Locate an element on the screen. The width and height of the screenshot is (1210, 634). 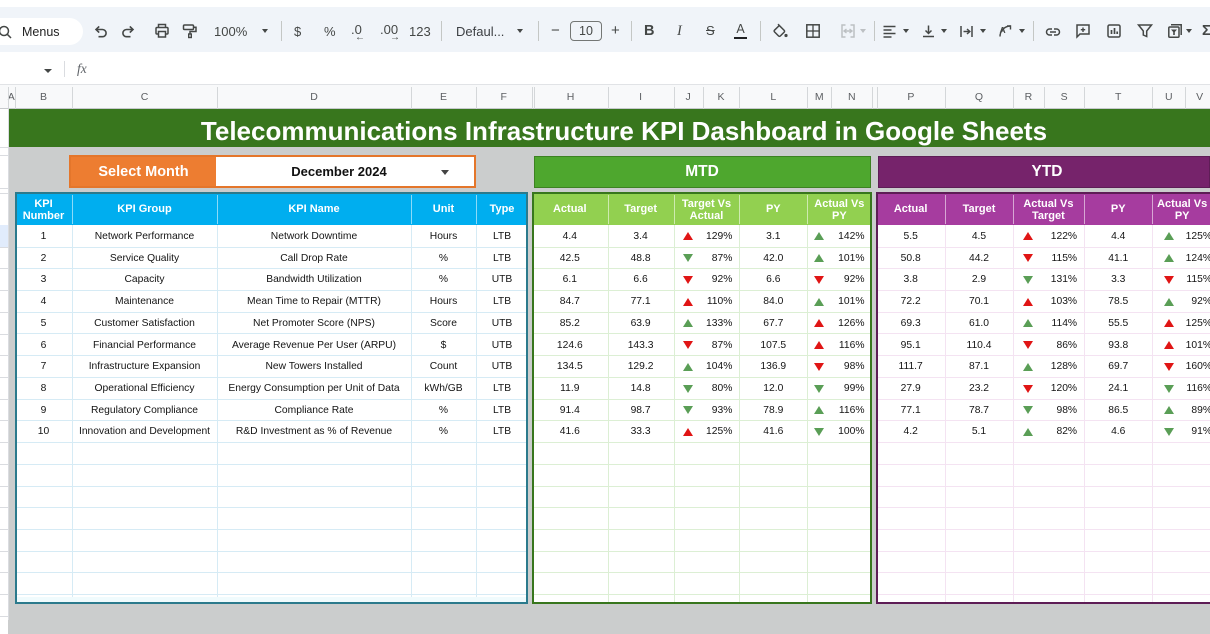
svg-text: A is located at coordinates (1003, 30).